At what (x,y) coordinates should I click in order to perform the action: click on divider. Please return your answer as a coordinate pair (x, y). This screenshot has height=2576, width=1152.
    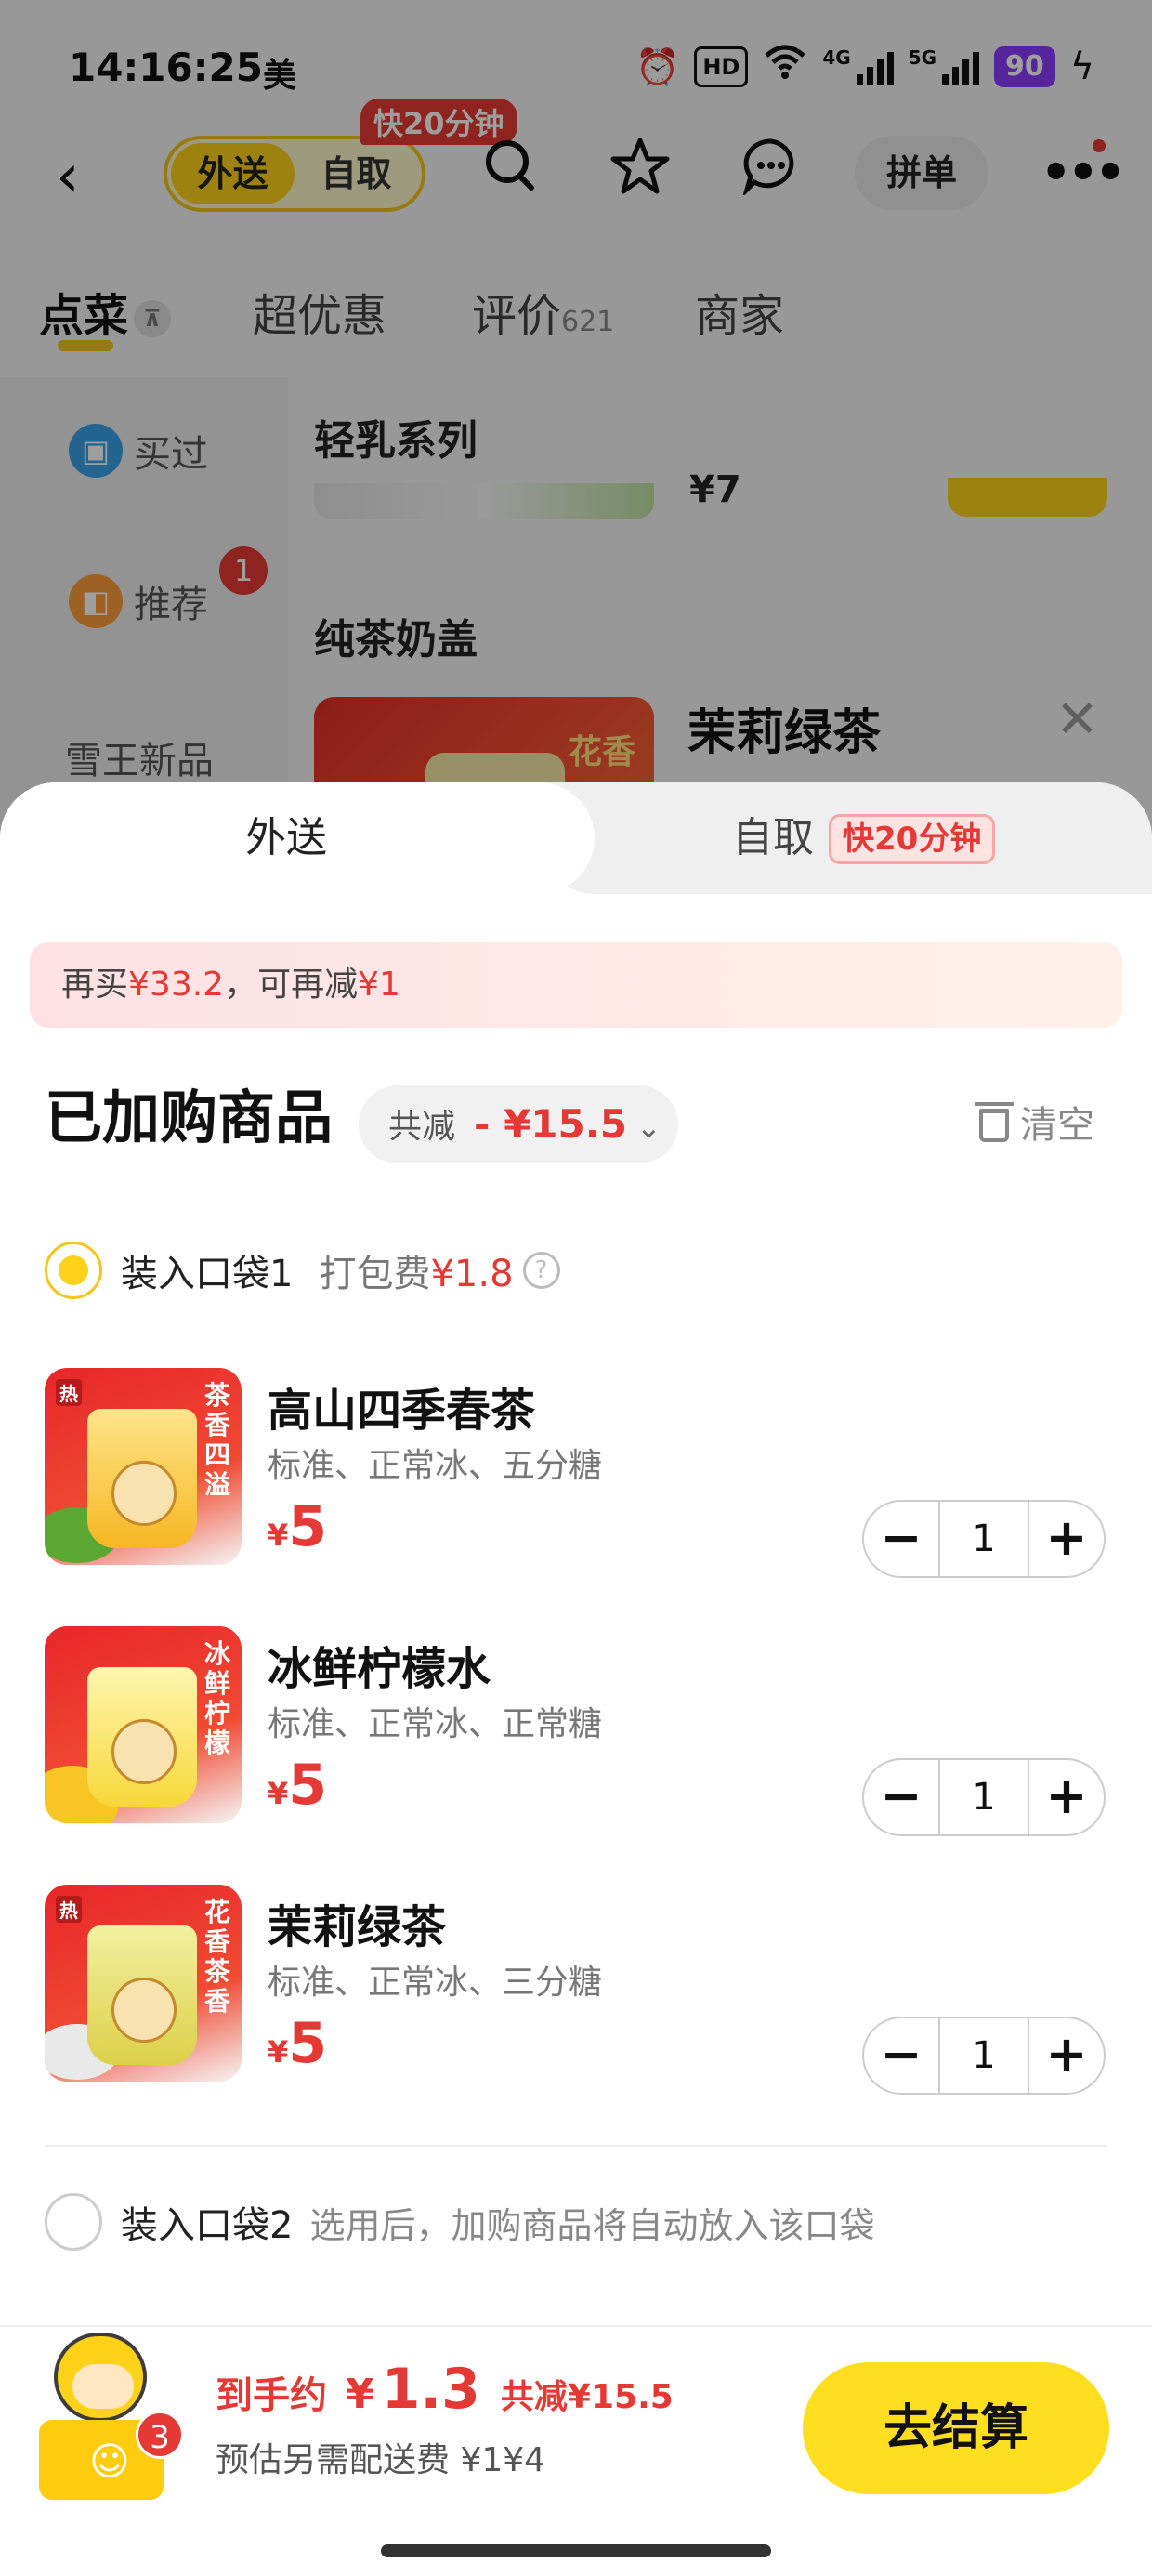
    Looking at the image, I should click on (576, 2146).